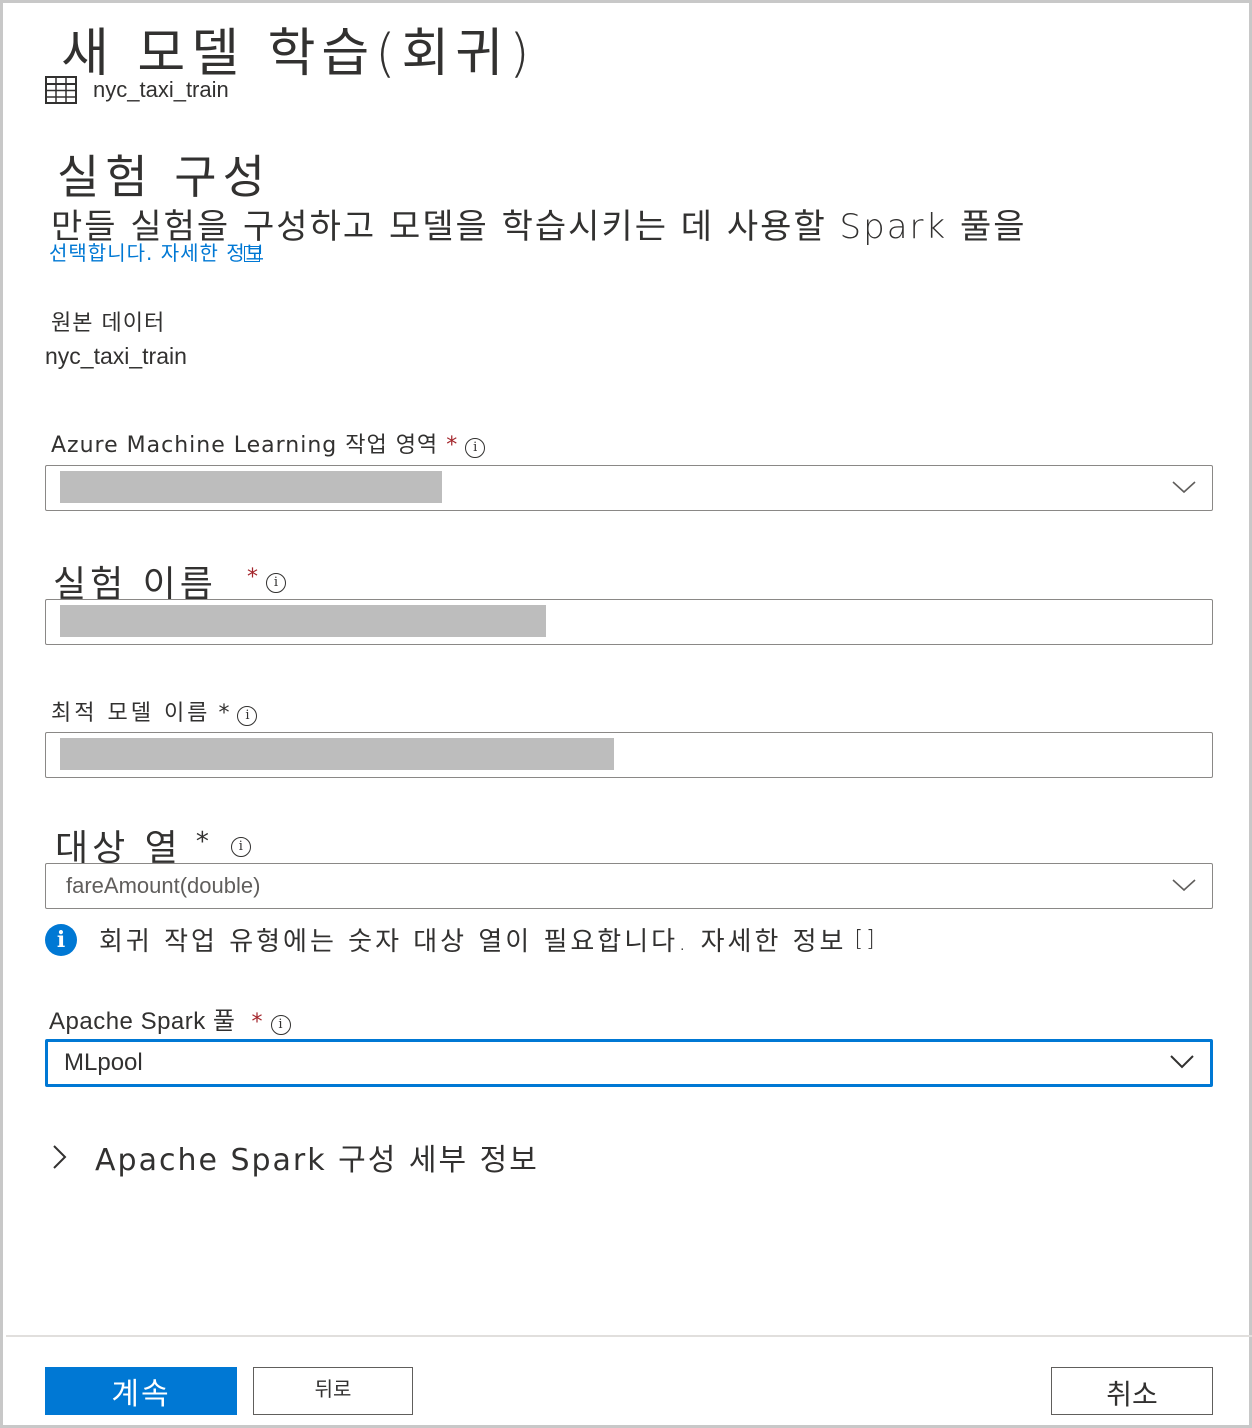  Describe the element at coordinates (116, 356) in the screenshot. I see `source-data-value: nyc_taxi_train` at that location.